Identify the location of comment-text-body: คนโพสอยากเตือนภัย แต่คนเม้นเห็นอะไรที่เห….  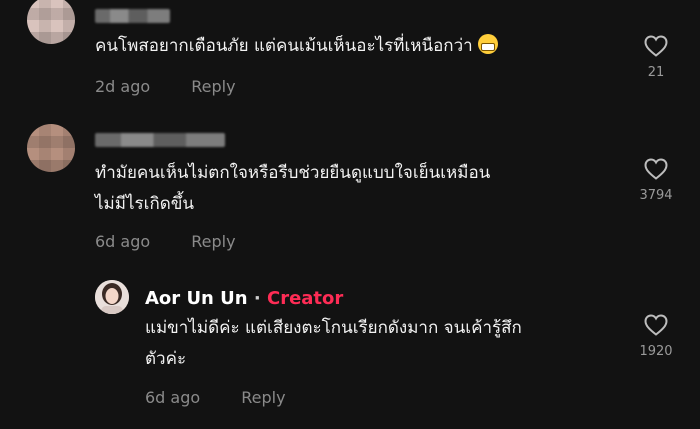
(284, 46).